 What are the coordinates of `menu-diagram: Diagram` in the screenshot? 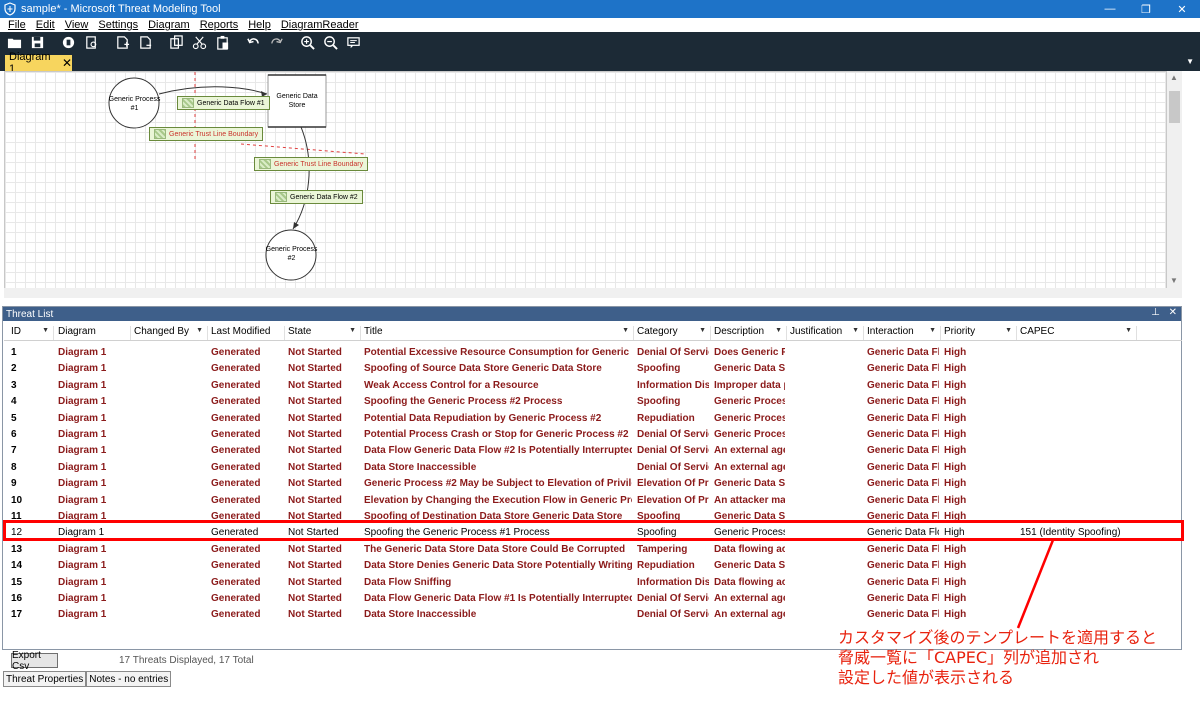 It's located at (169, 25).